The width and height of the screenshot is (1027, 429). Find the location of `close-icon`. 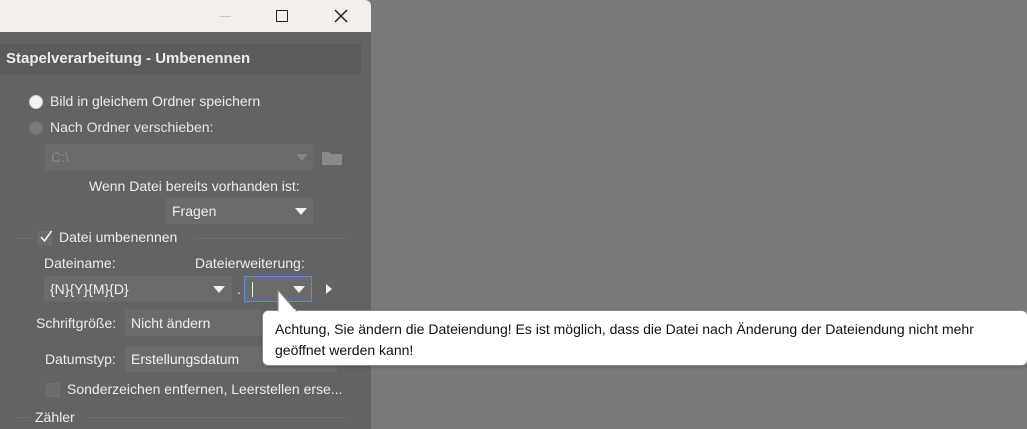

close-icon is located at coordinates (341, 16).